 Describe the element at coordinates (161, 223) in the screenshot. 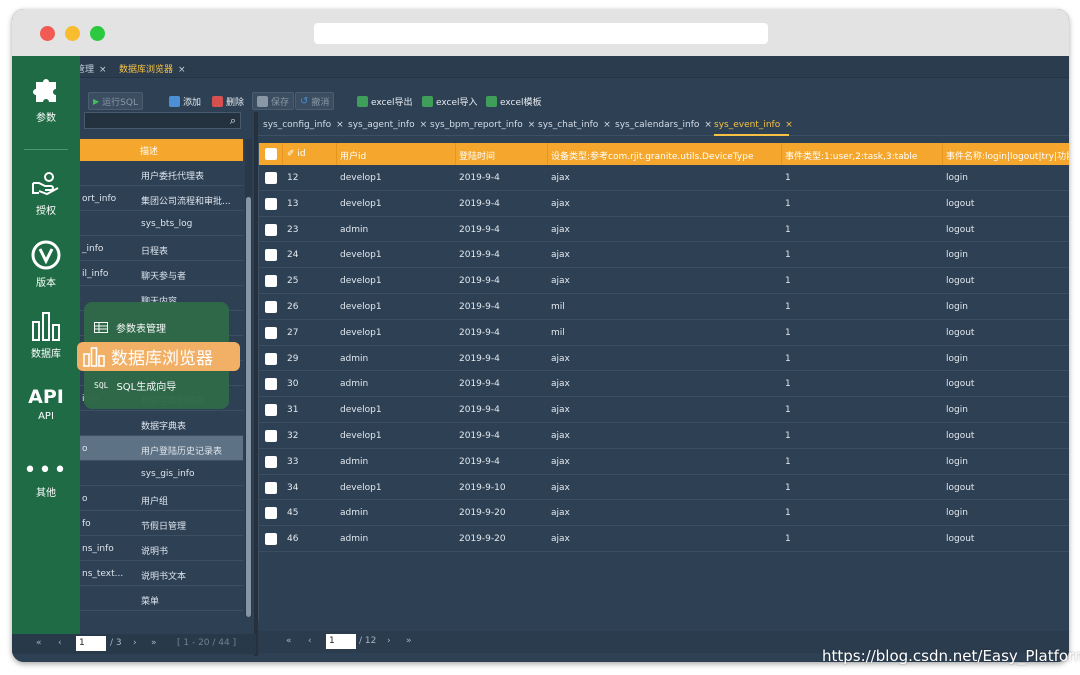

I see `list-item: sys_bts_log` at that location.